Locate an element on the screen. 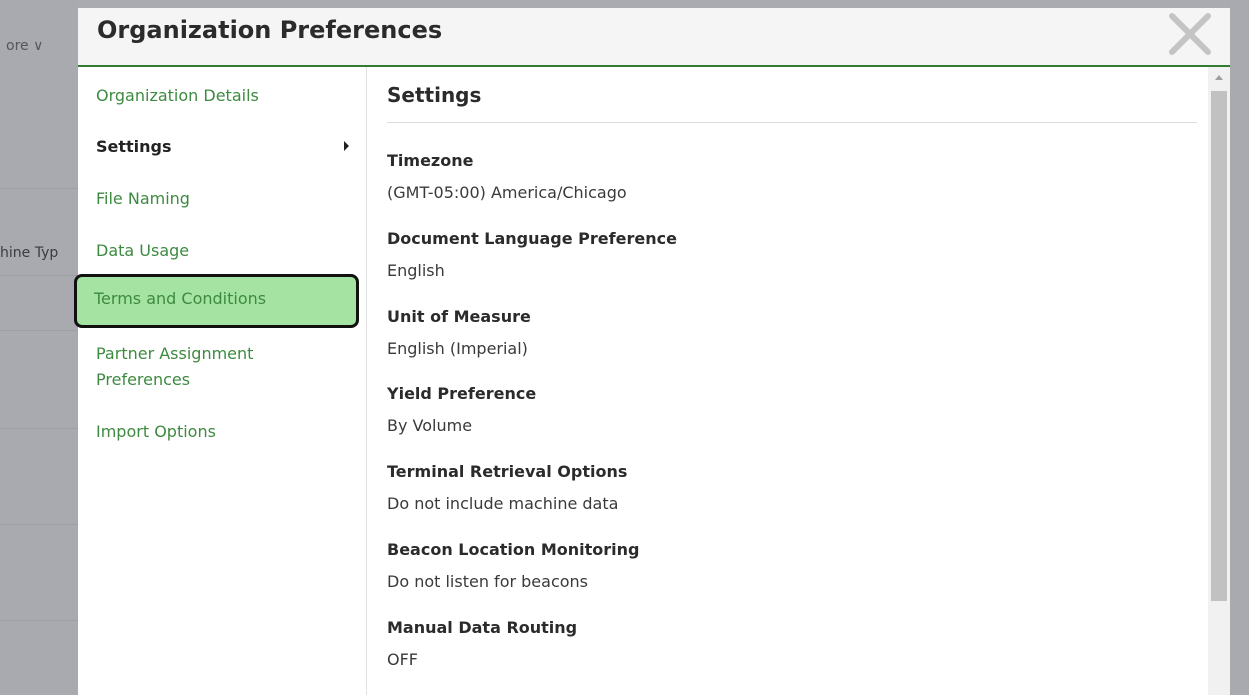  sidebar-item-organization-details: Organization Details is located at coordinates (177, 96).